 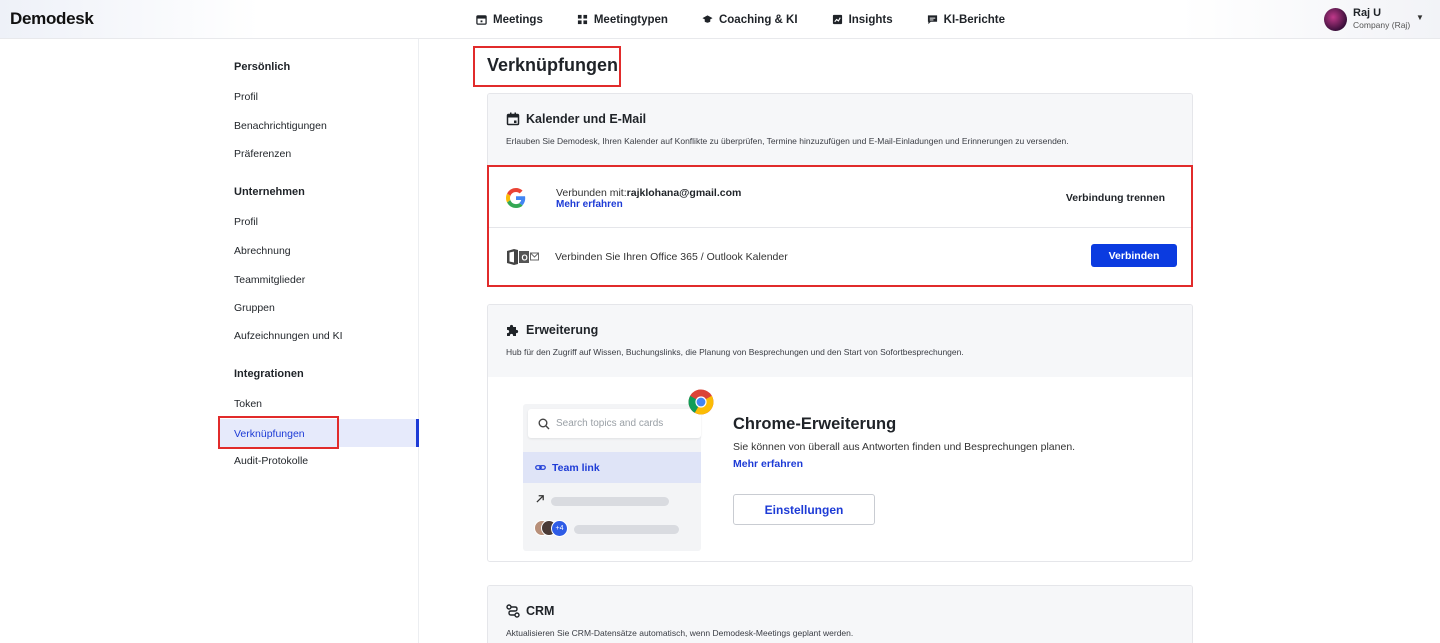 What do you see at coordinates (1367, 13) in the screenshot?
I see `user-name: Raj U` at bounding box center [1367, 13].